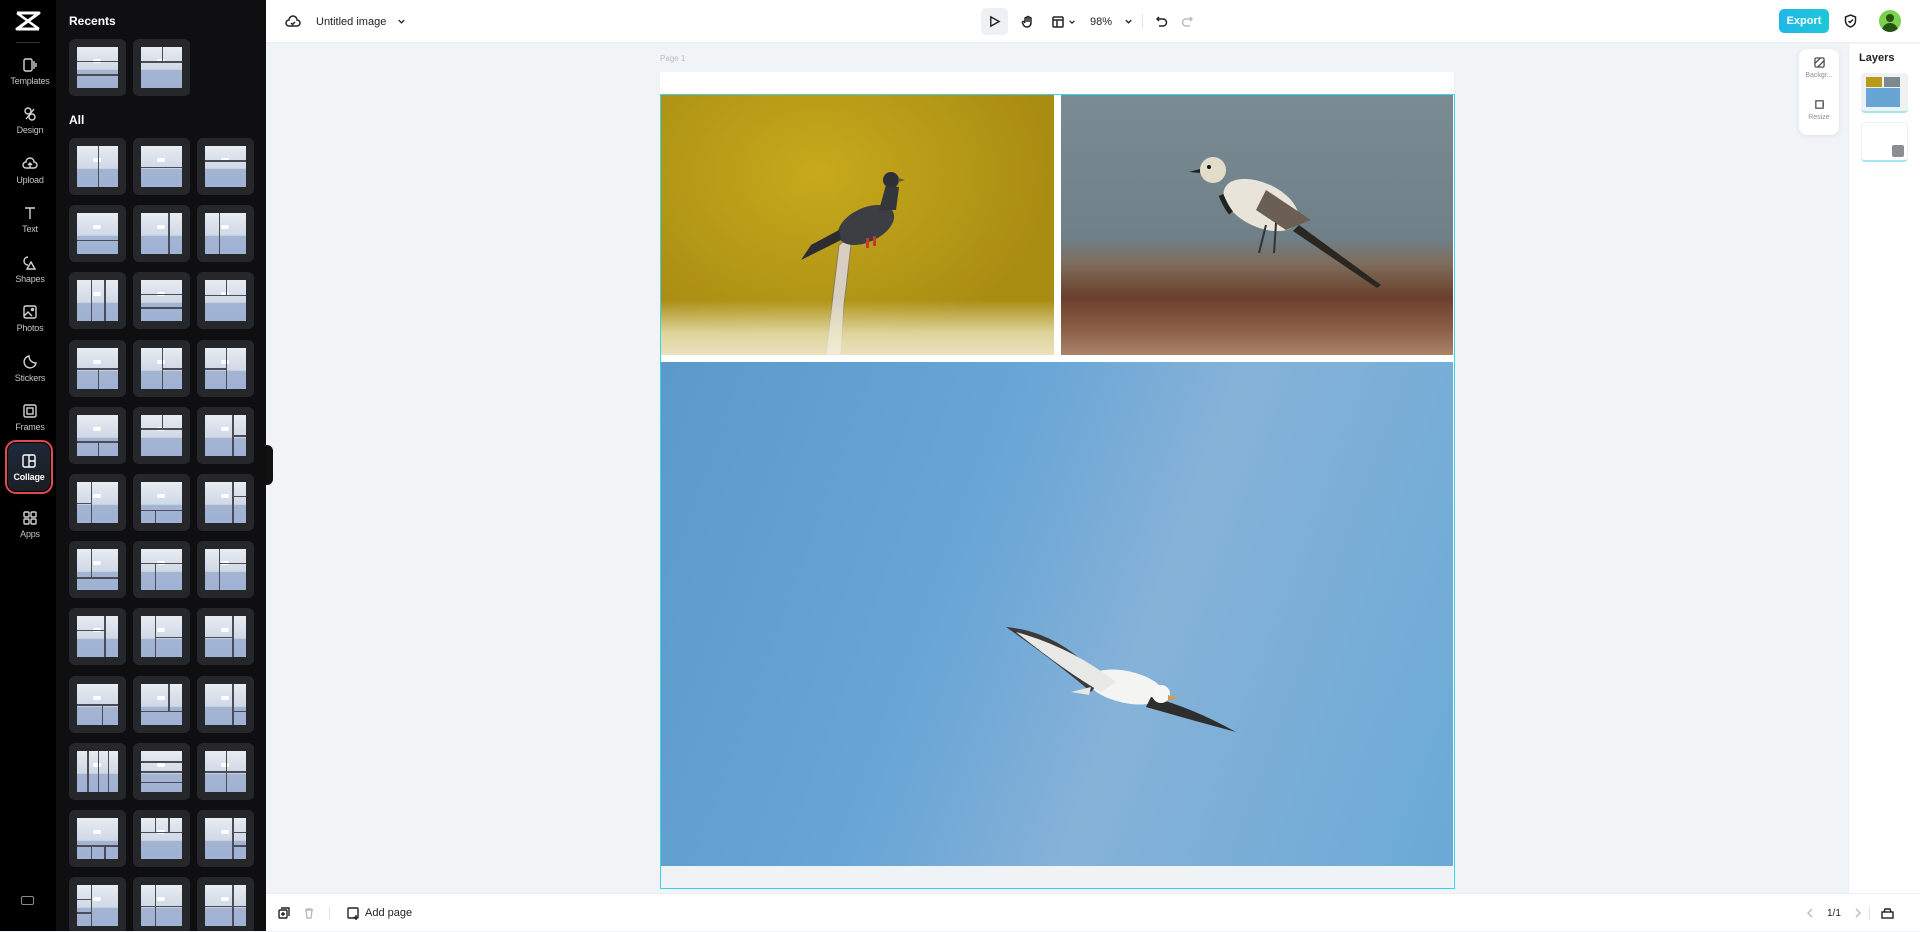 Image resolution: width=1920 pixels, height=932 pixels. What do you see at coordinates (97, 301) in the screenshot?
I see `layout-option-3-columns` at bounding box center [97, 301].